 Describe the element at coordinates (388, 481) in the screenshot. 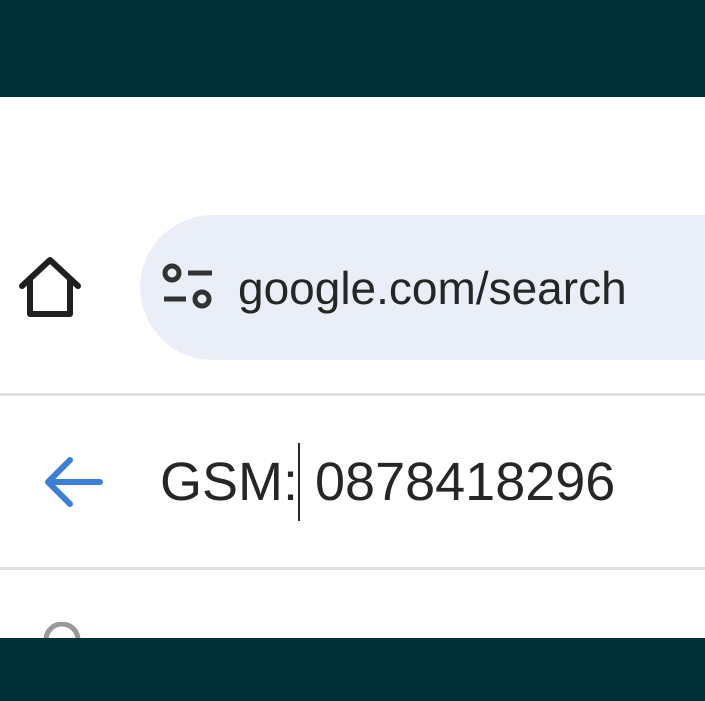

I see `search-input-field: GSM: 0878418296` at that location.